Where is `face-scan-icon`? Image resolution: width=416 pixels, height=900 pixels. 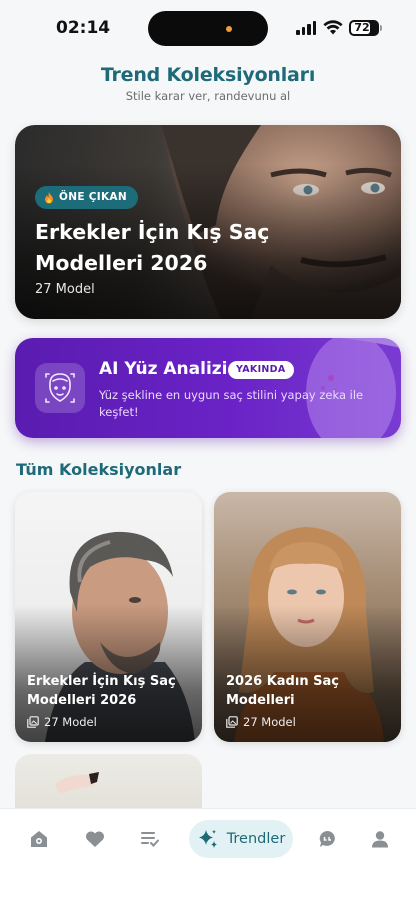 face-scan-icon is located at coordinates (60, 388).